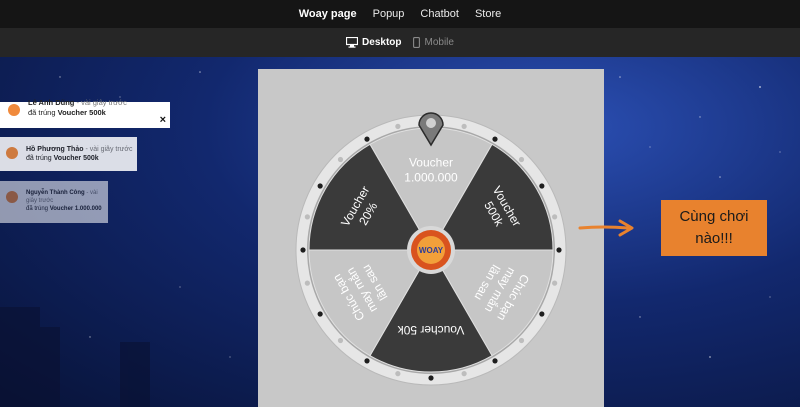 This screenshot has height=407, width=800. I want to click on mobile-toggle: Mobile, so click(433, 42).